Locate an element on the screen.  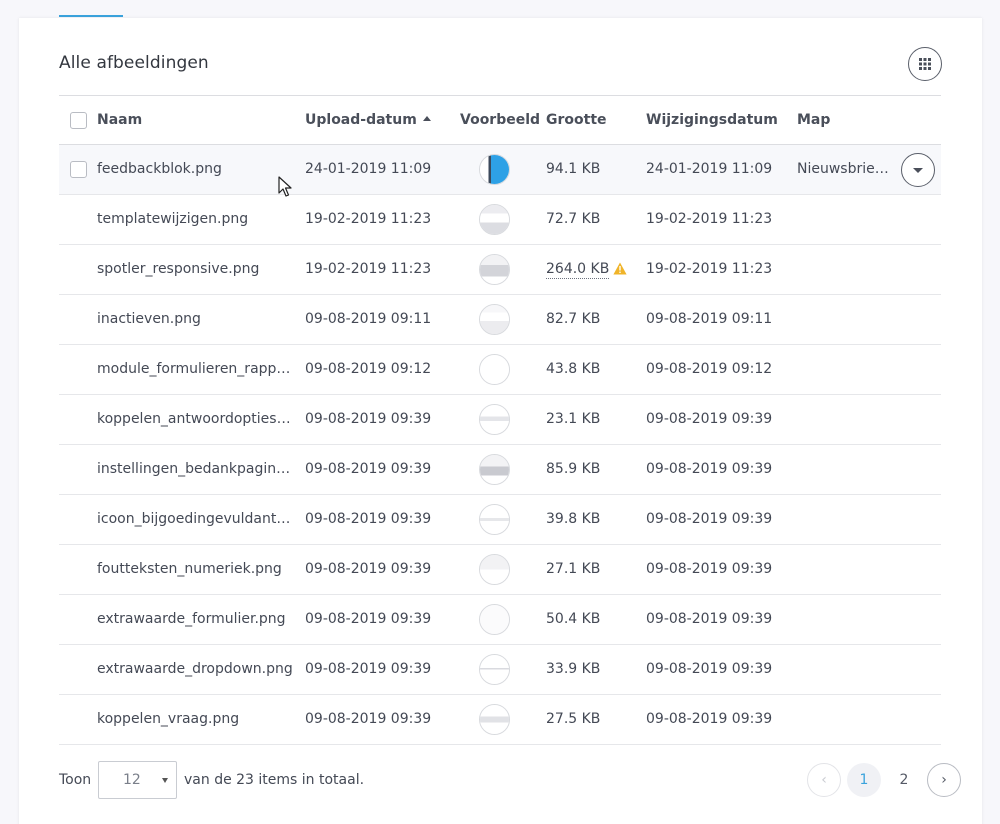
upload-date: 09-08-2019 09:12 is located at coordinates (368, 369).